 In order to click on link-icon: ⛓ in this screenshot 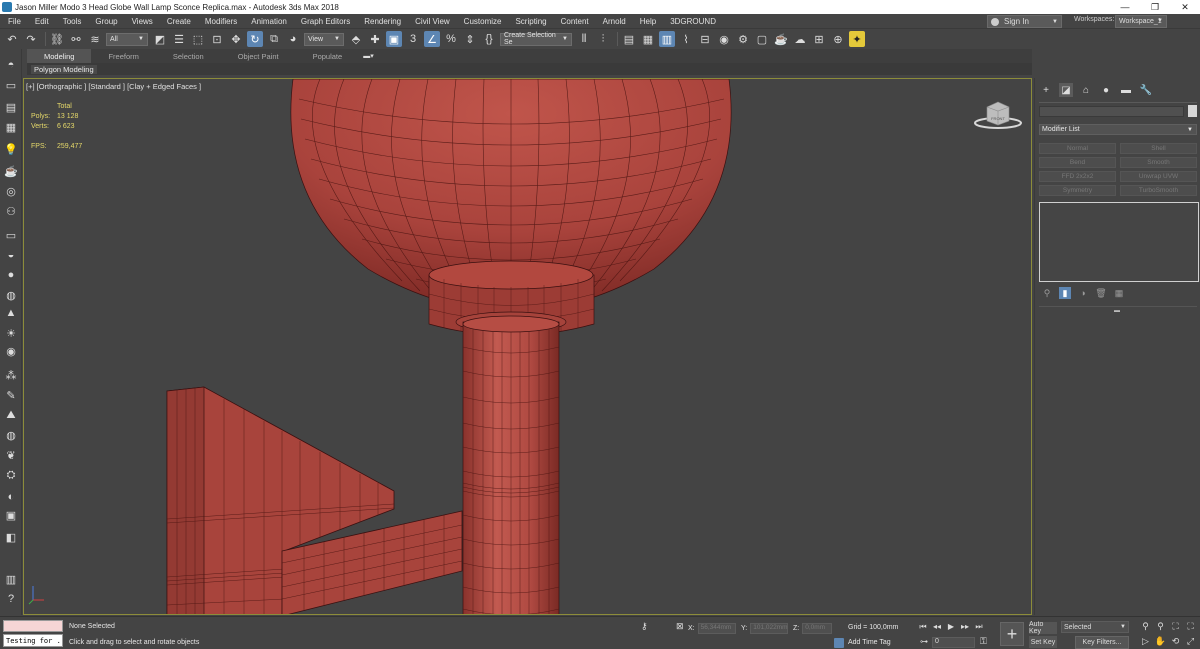, I will do `click(57, 39)`.